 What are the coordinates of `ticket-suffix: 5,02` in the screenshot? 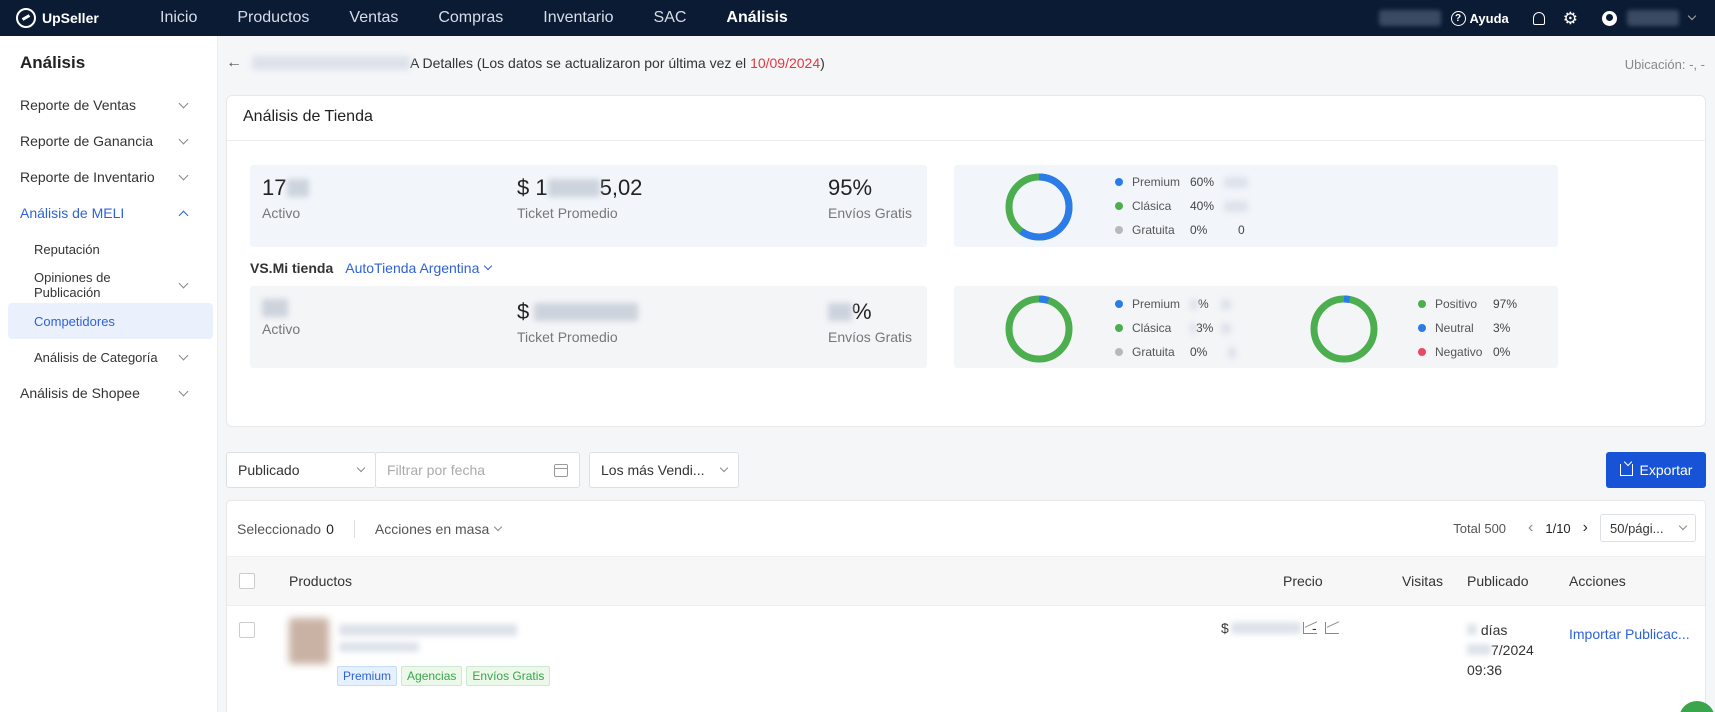 It's located at (621, 187).